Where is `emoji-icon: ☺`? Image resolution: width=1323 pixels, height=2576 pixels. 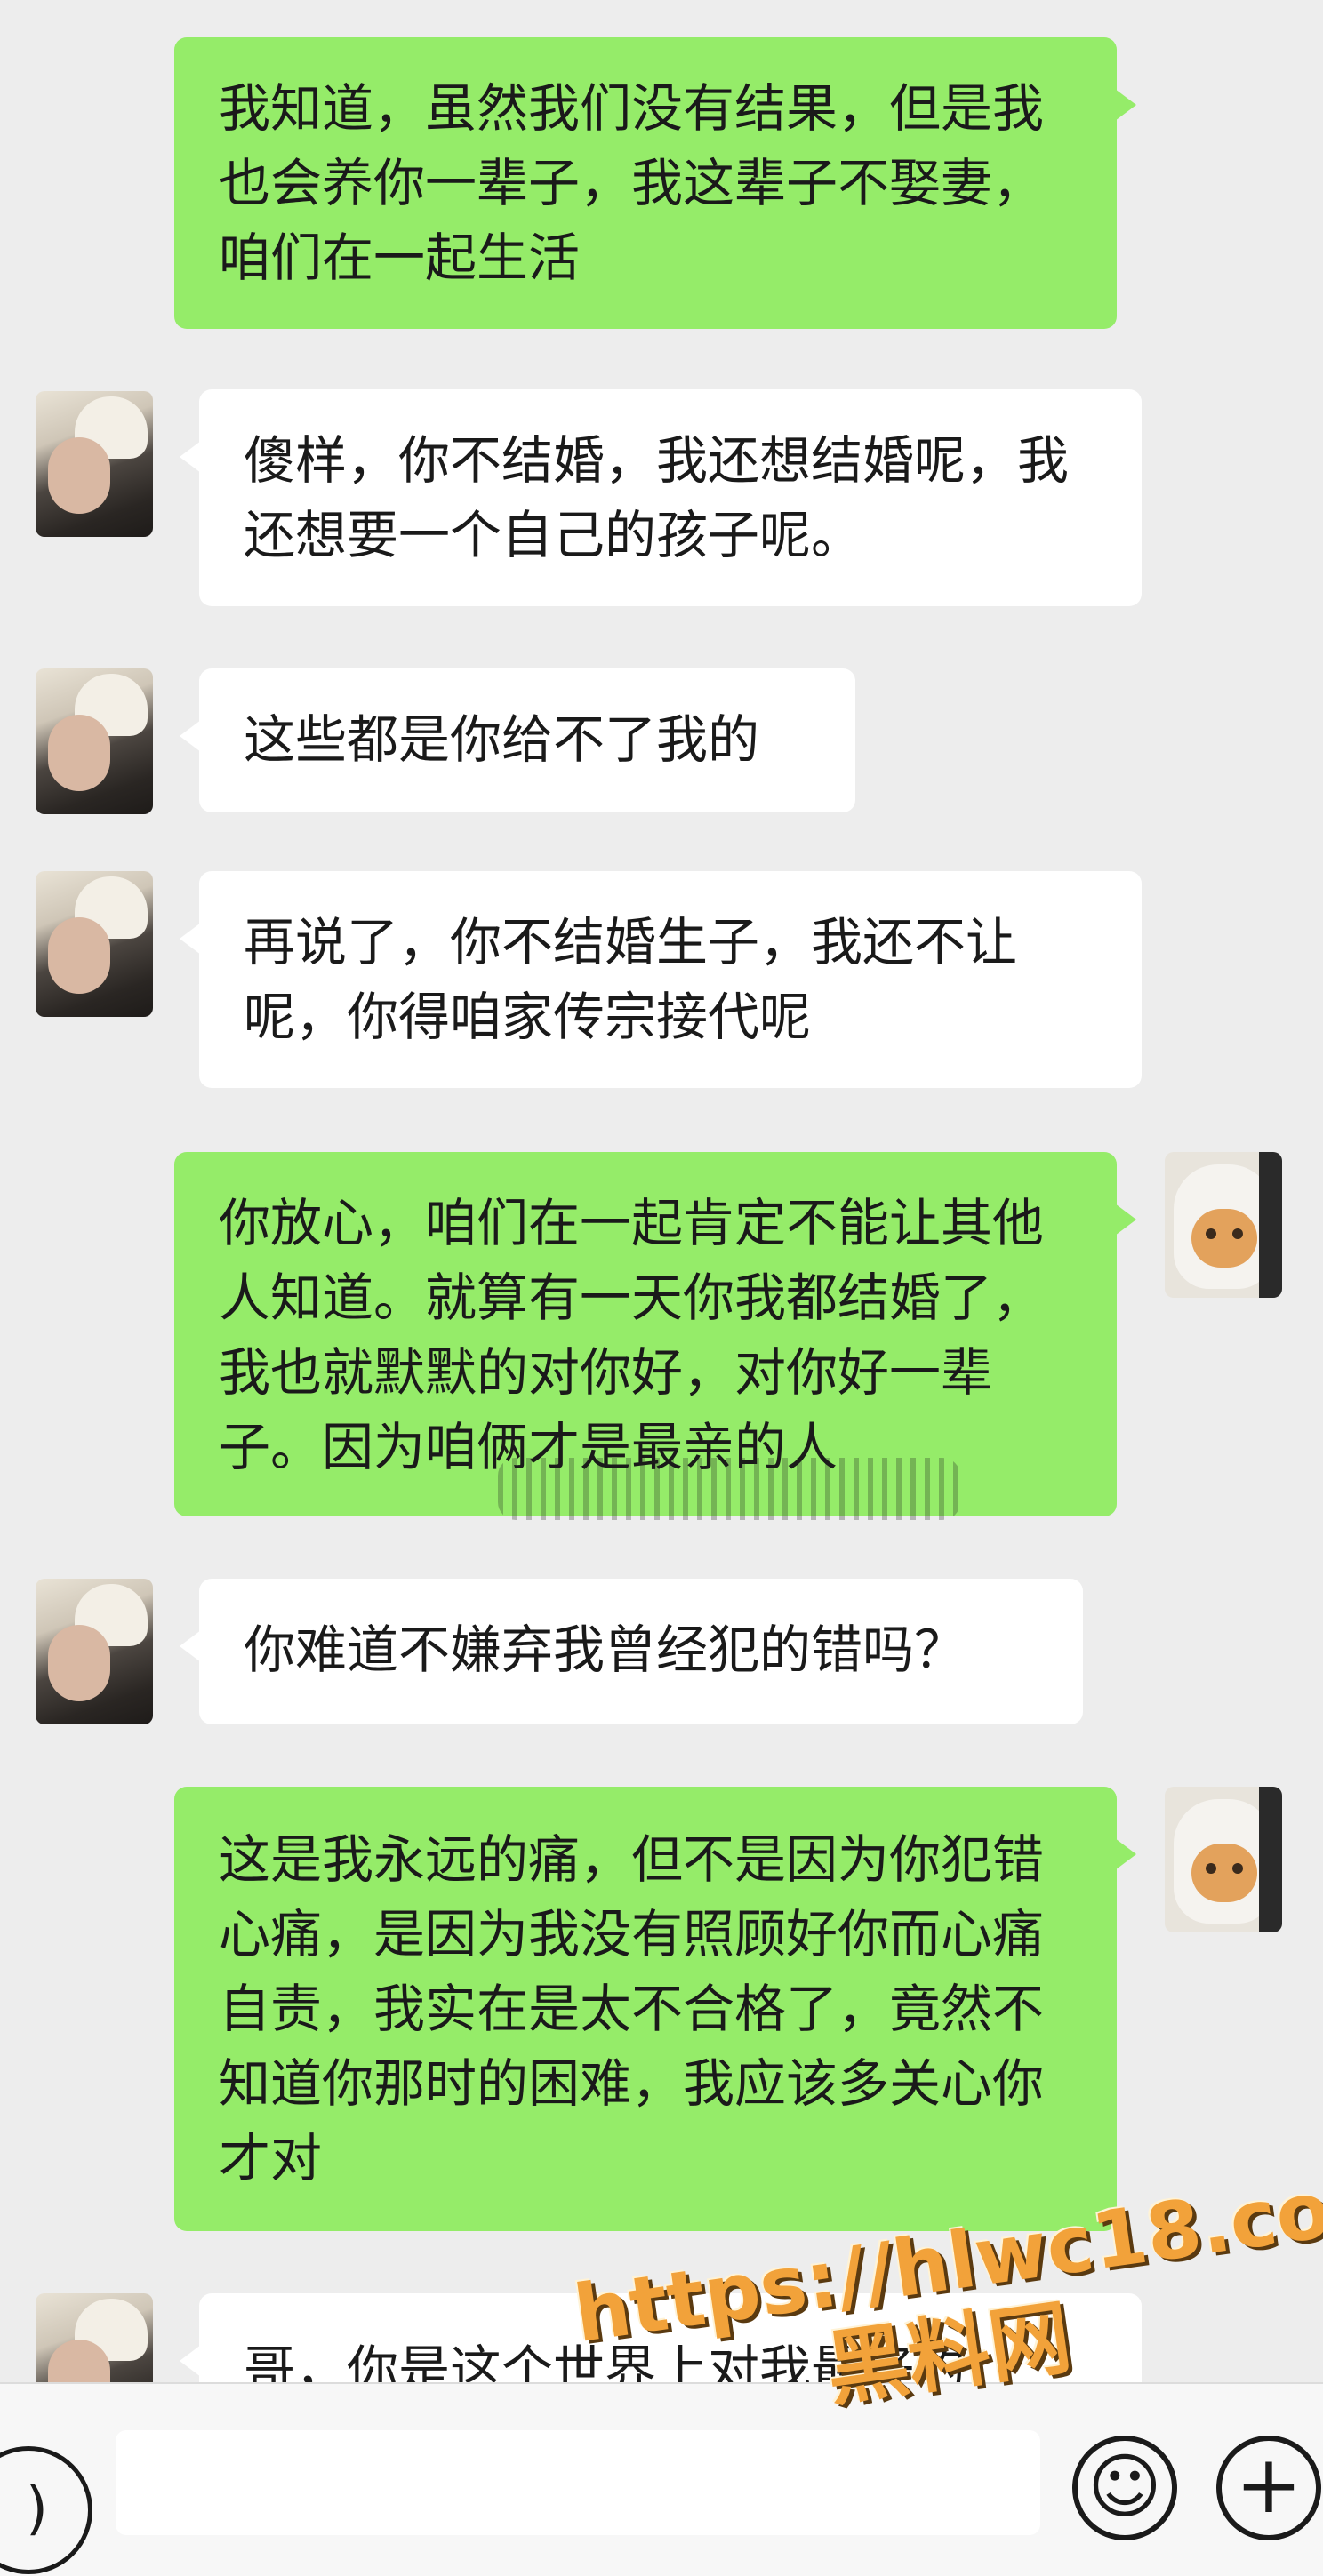
emoji-icon: ☺ is located at coordinates (1124, 2488).